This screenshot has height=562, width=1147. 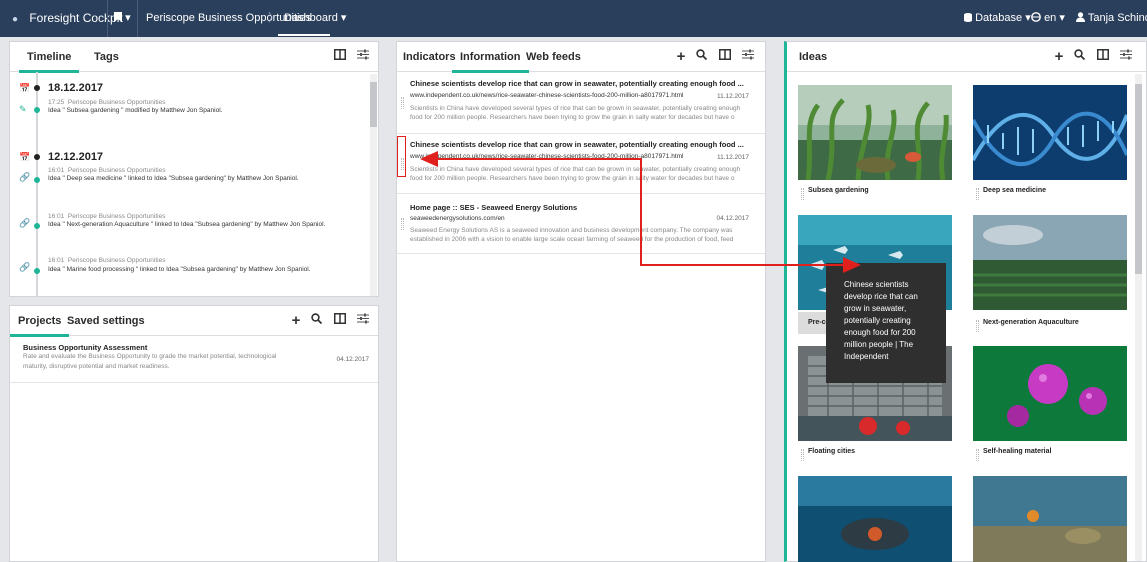 What do you see at coordinates (553, 57) in the screenshot?
I see `tab-web-feeds: Web feeds` at bounding box center [553, 57].